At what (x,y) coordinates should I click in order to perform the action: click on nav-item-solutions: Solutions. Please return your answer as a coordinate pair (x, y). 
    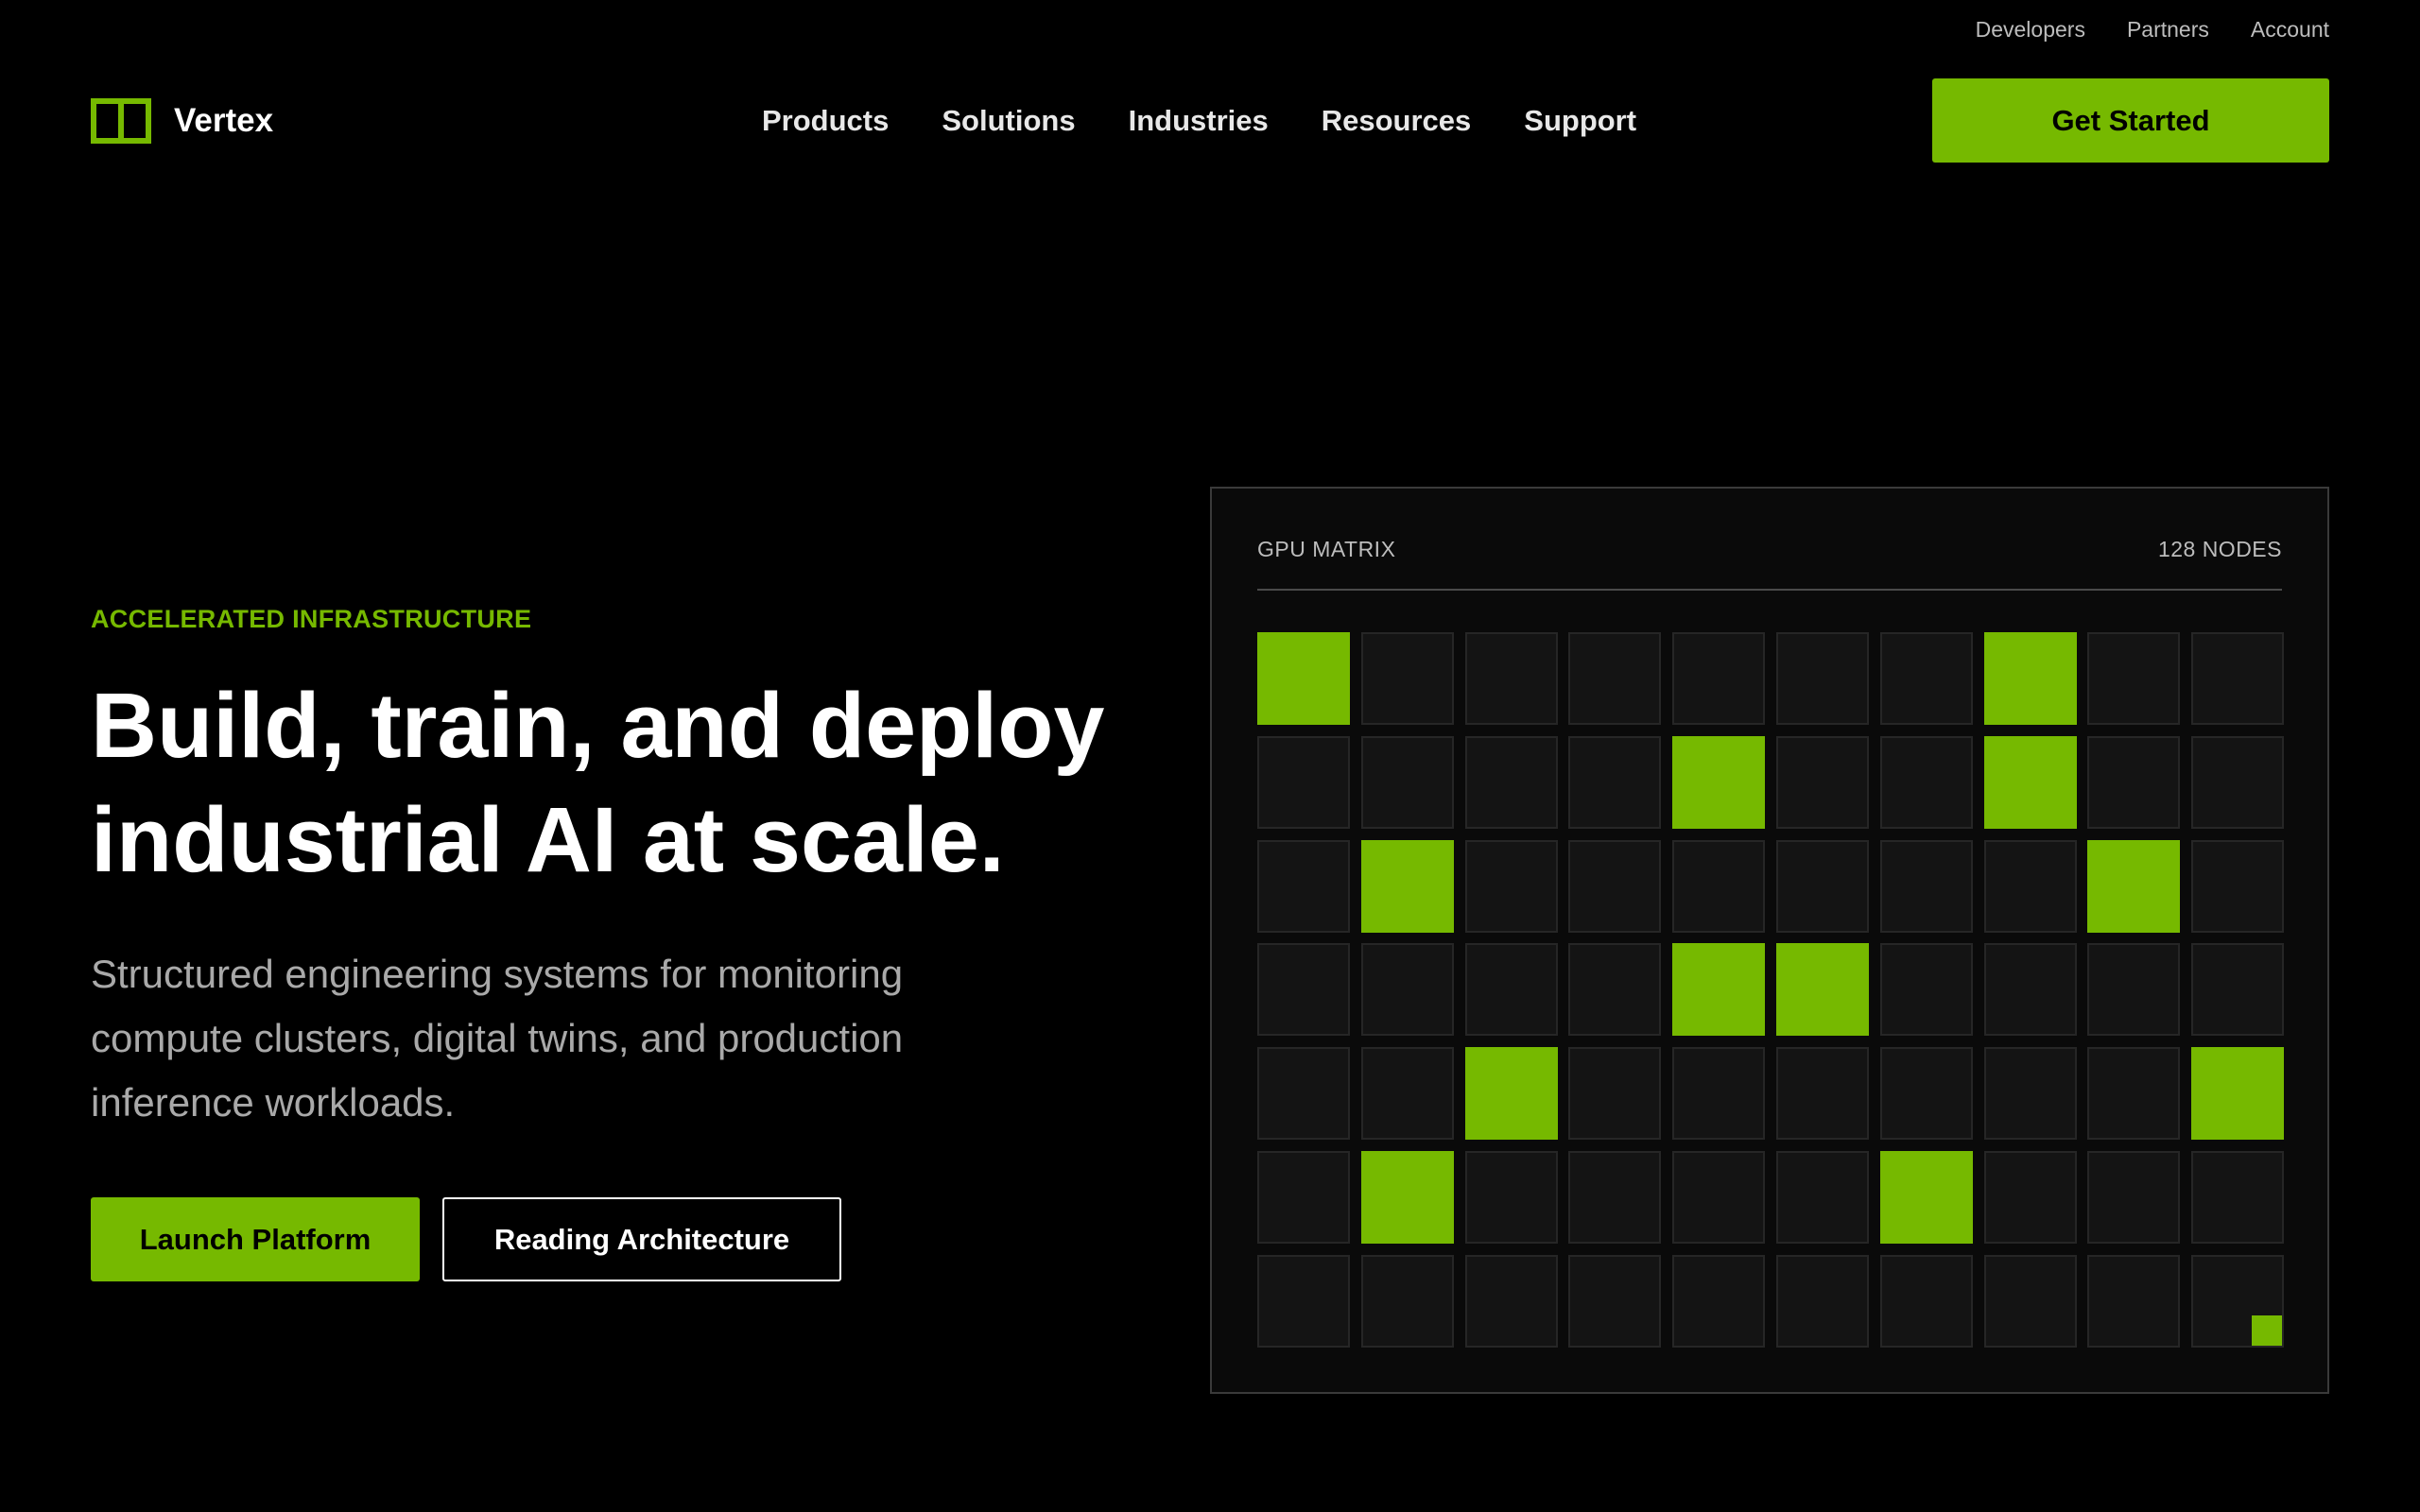
    Looking at the image, I should click on (1008, 121).